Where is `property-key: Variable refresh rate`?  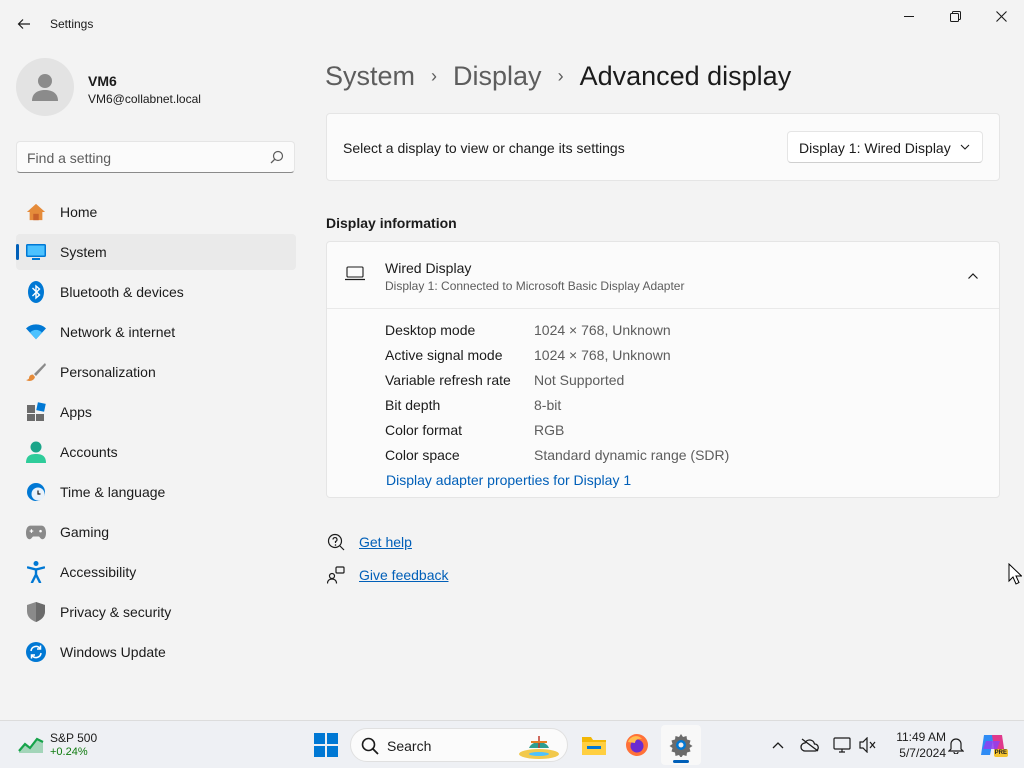
property-key: Variable refresh rate is located at coordinates (448, 380).